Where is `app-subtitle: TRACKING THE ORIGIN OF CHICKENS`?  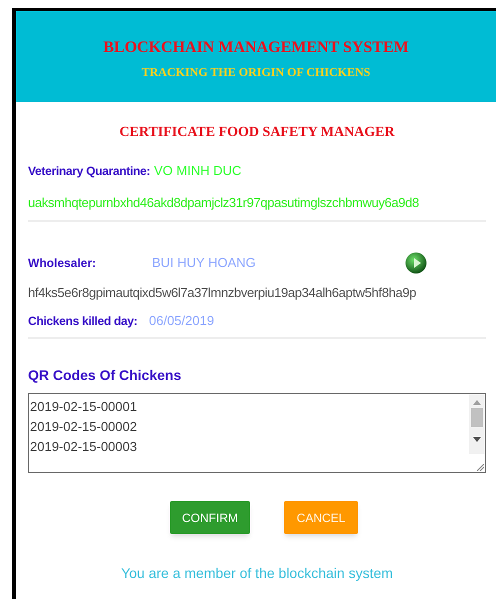 app-subtitle: TRACKING THE ORIGIN OF CHICKENS is located at coordinates (256, 72).